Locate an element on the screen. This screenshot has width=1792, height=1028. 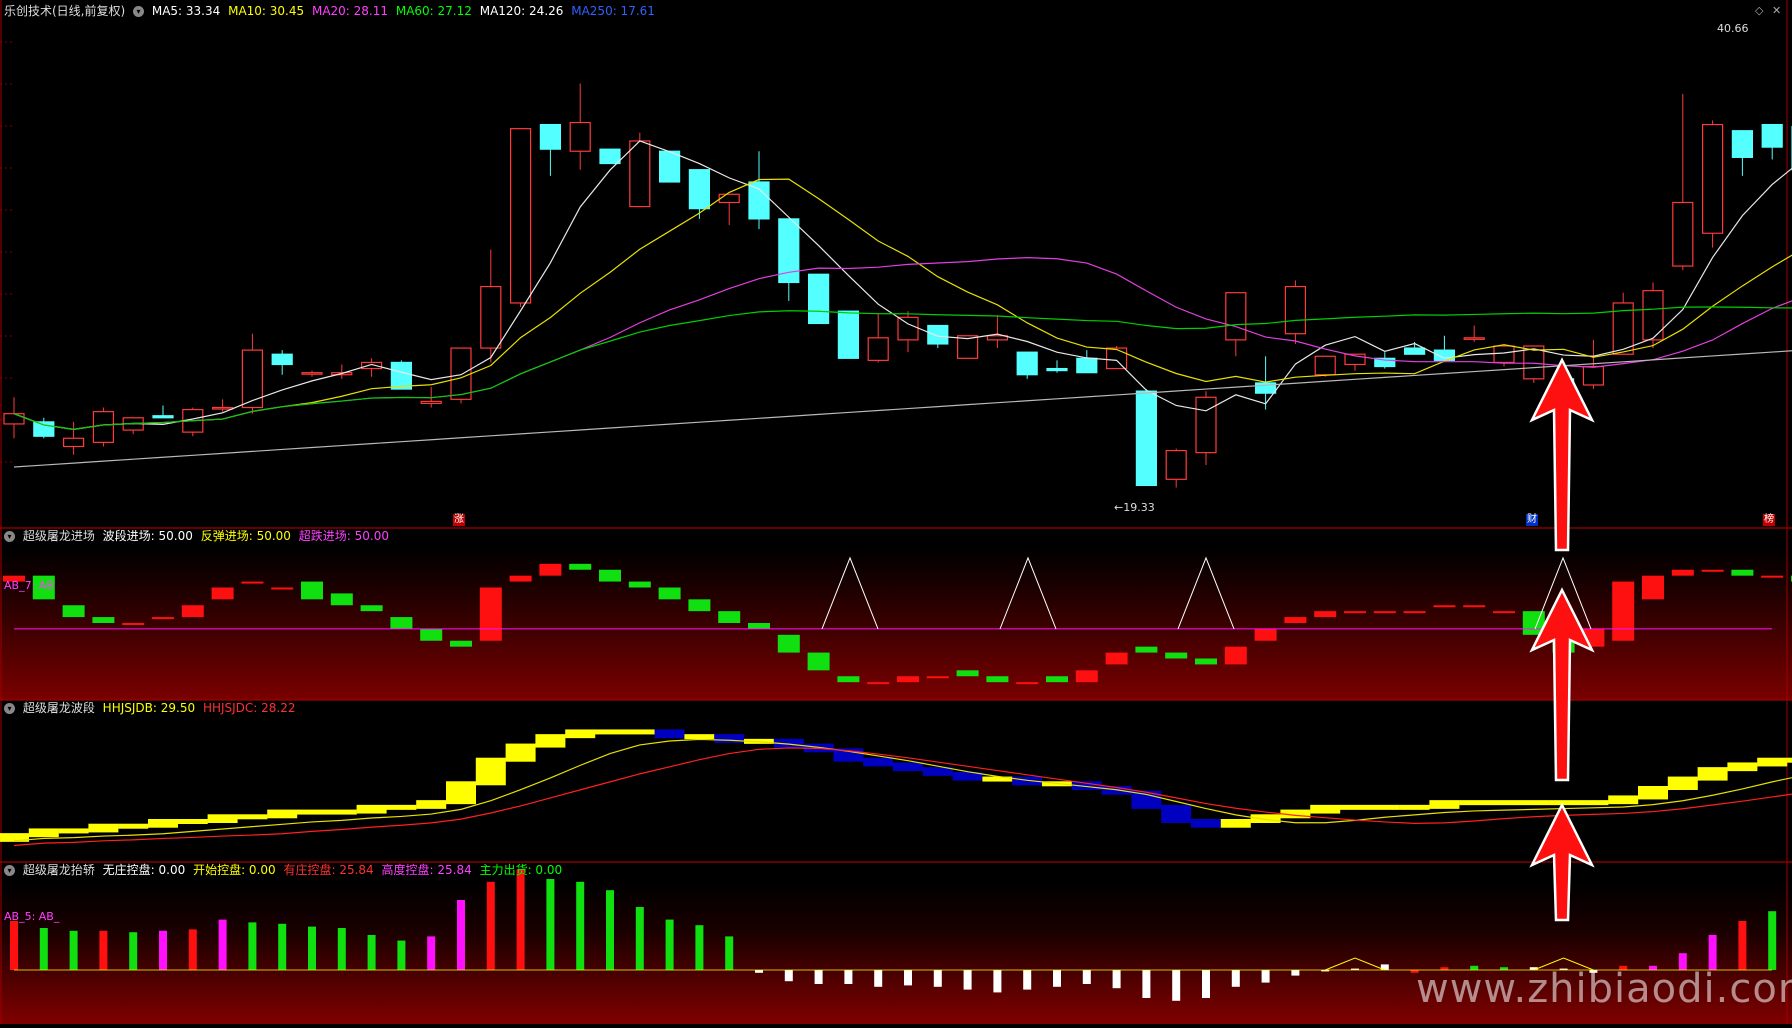
panel4-item-1: 无庄控盘: 0.00 is located at coordinates (144, 870).